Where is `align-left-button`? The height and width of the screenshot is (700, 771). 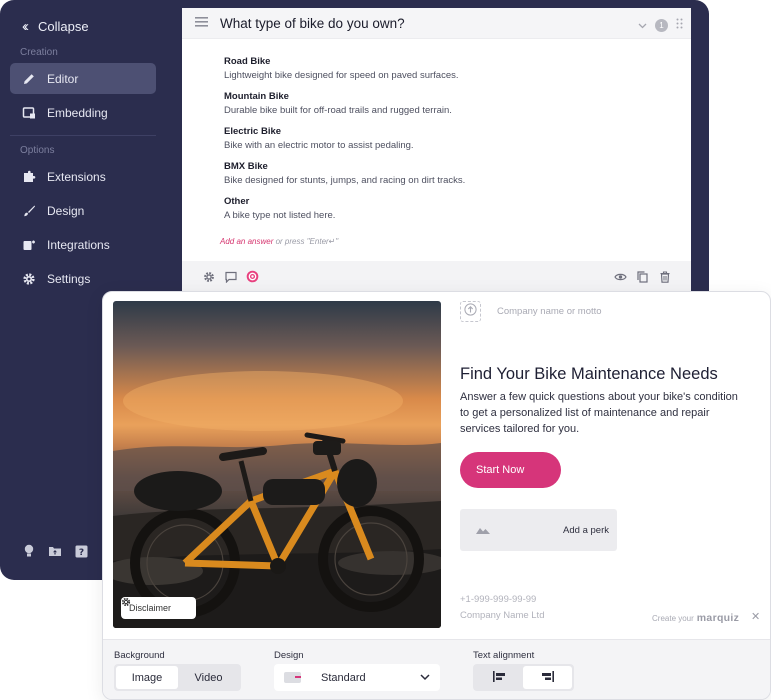 align-left-button is located at coordinates (499, 677).